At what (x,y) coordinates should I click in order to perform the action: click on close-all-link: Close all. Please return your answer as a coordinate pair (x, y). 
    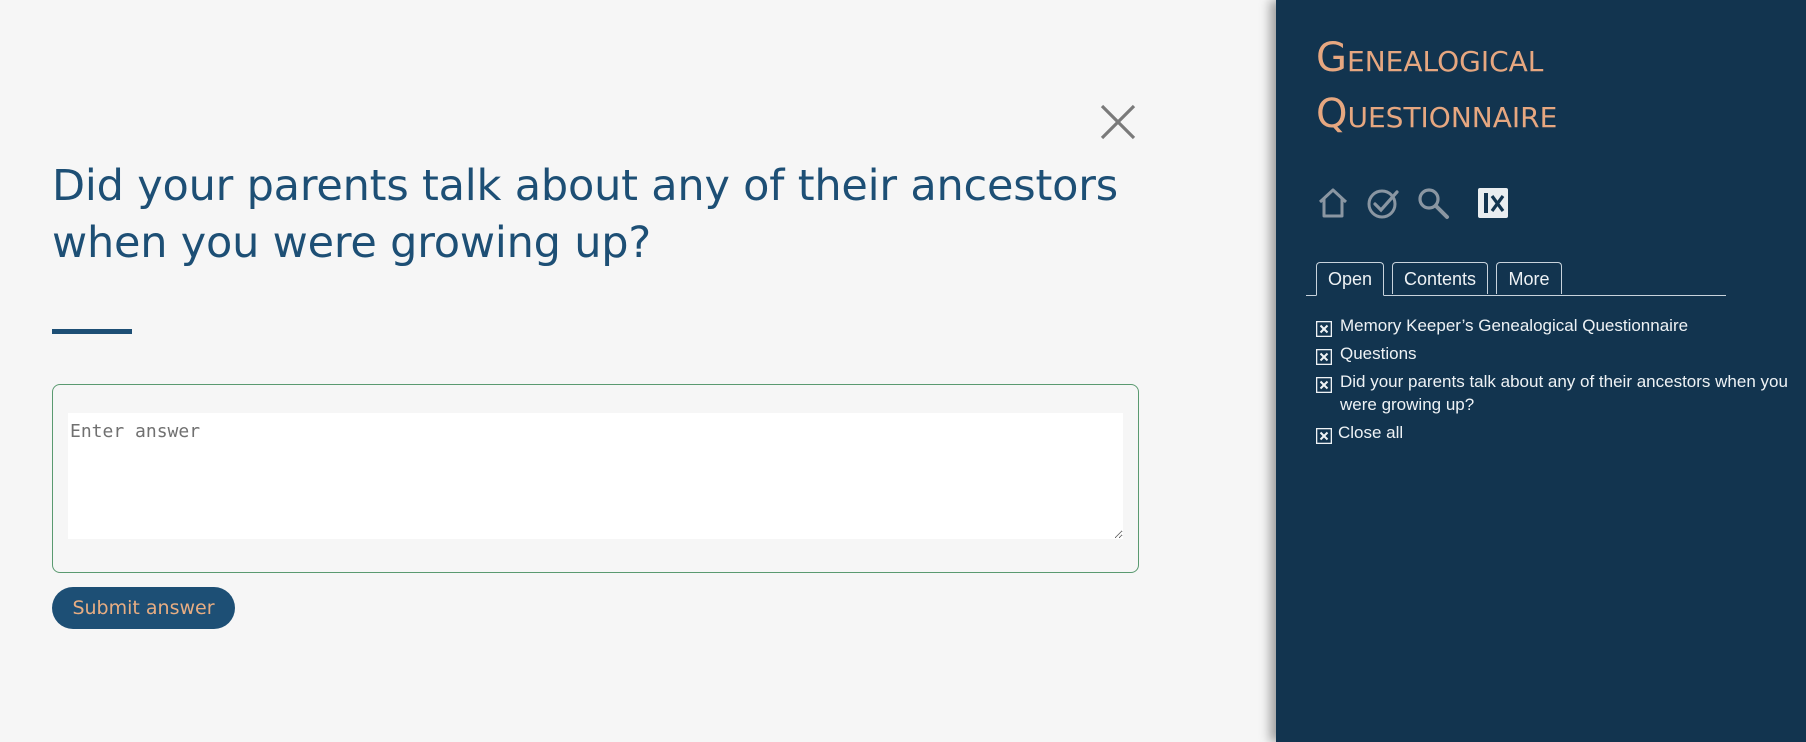
    Looking at the image, I should click on (1370, 432).